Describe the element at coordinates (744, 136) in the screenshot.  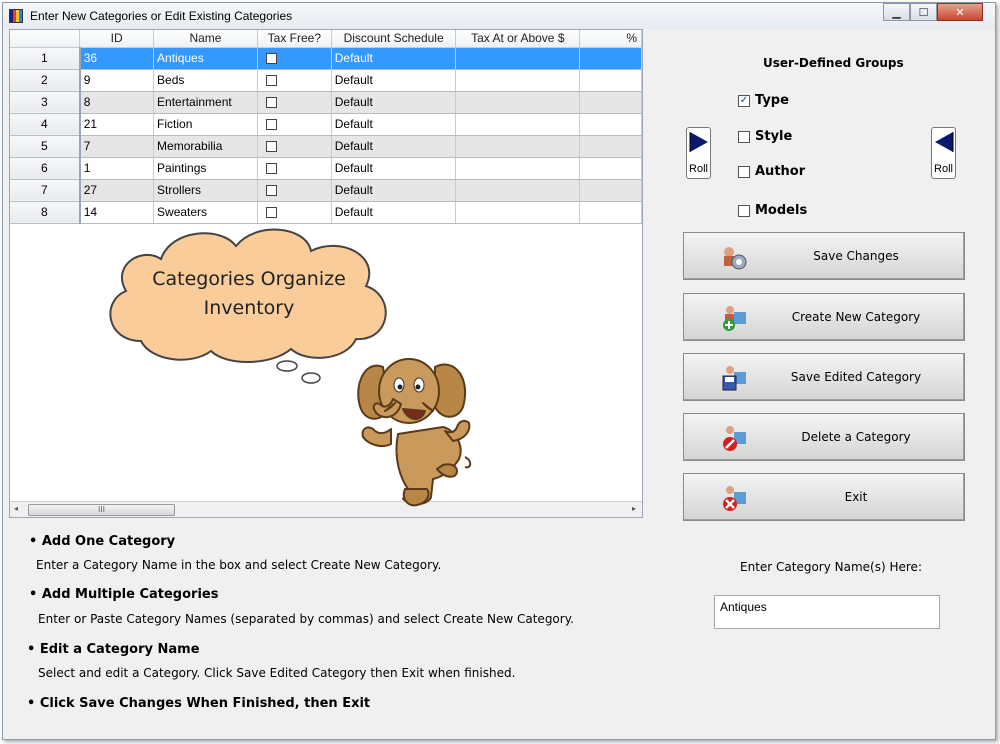
I see `group-style-checkbox` at that location.